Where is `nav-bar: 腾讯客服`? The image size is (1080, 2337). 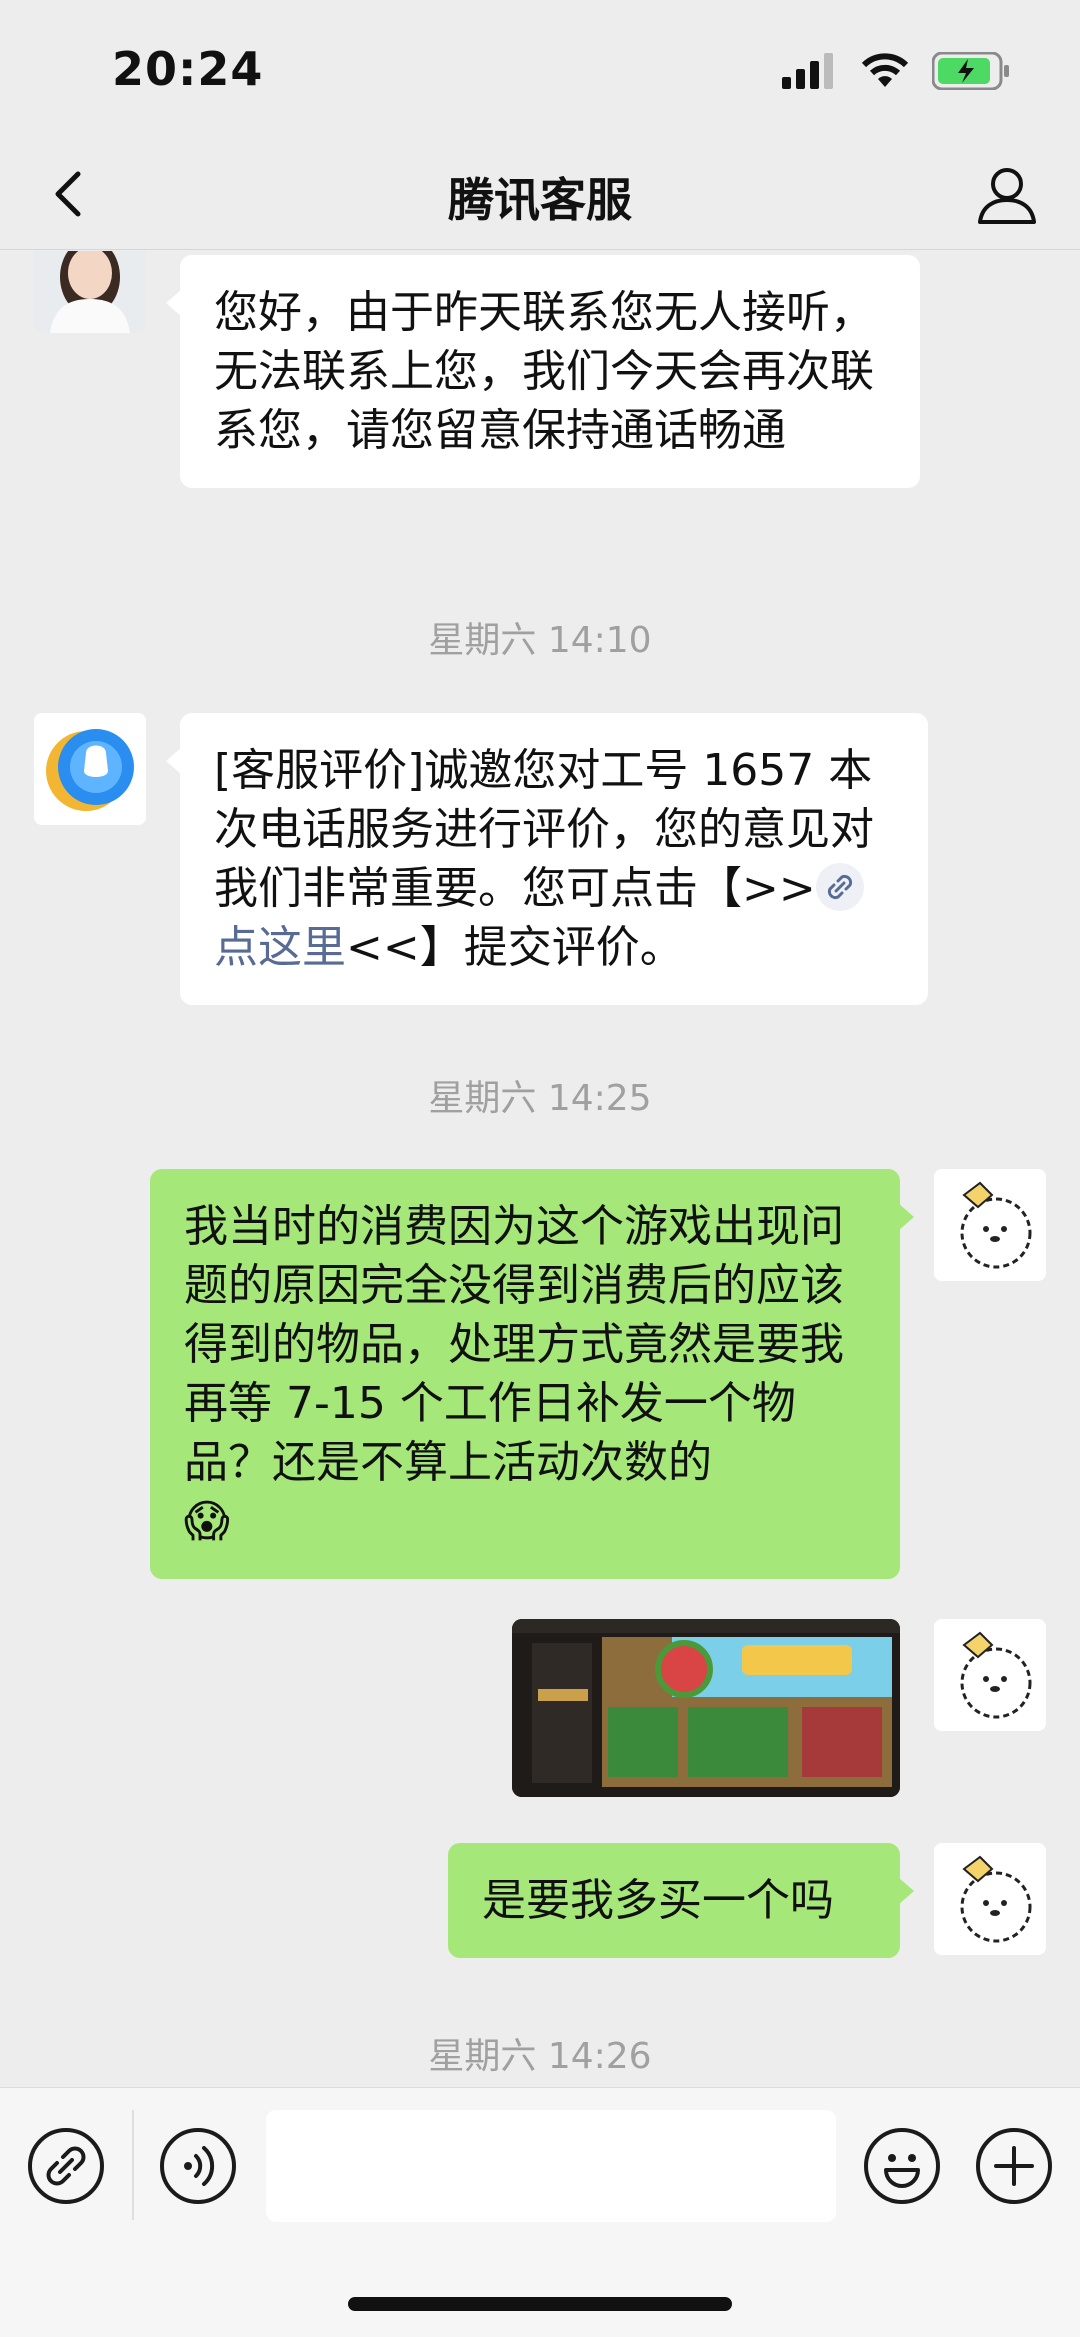
nav-bar: 腾讯客服 is located at coordinates (540, 195).